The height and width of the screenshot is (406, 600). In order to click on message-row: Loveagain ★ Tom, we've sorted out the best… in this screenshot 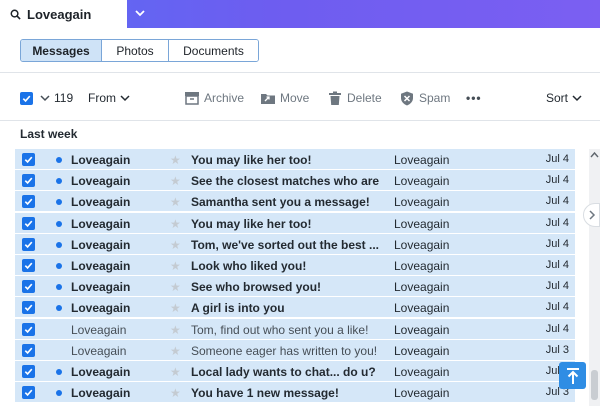, I will do `click(295, 244)`.